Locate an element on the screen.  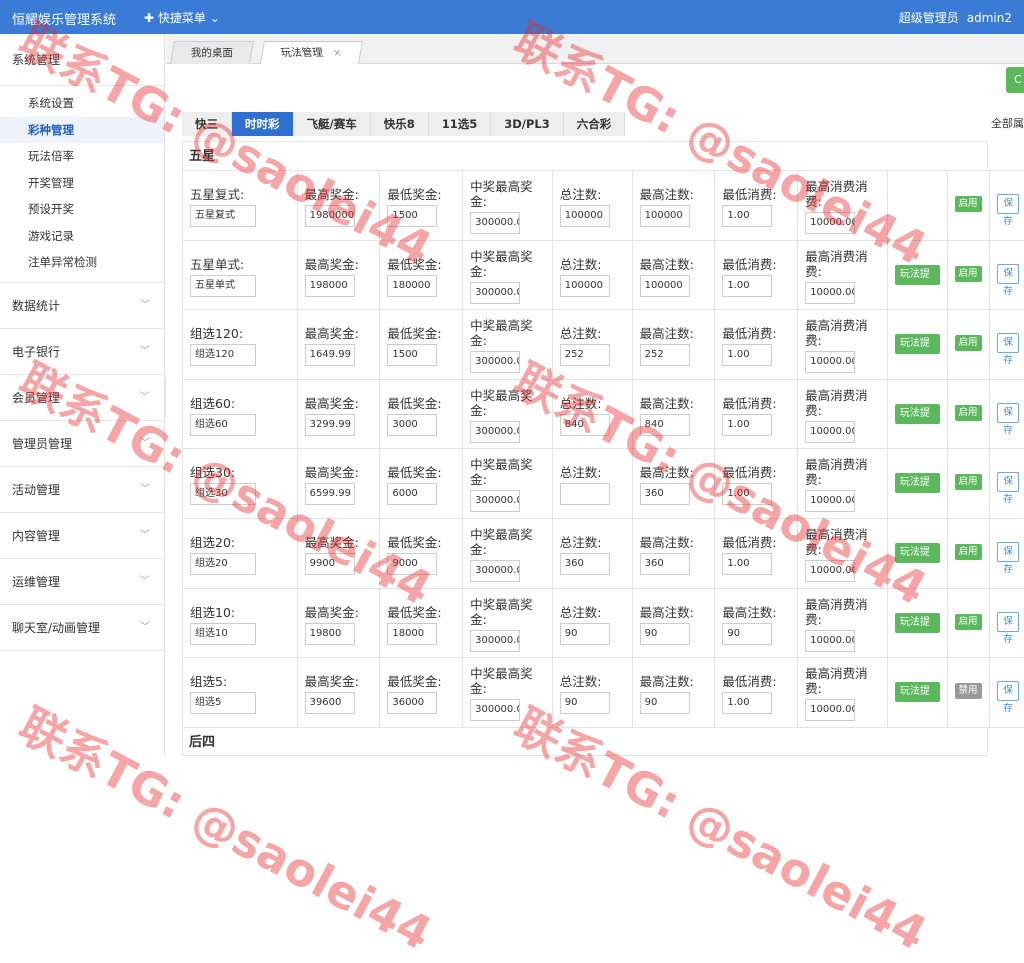
name-field: 组选120 is located at coordinates (223, 355).